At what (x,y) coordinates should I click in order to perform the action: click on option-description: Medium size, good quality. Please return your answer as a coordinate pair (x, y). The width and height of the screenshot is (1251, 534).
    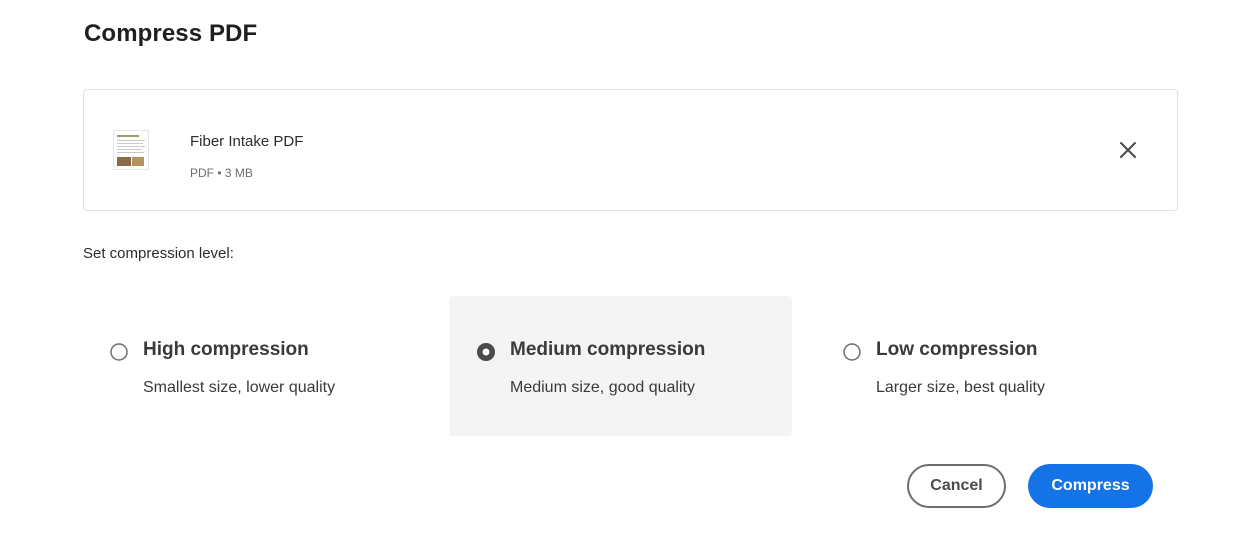
    Looking at the image, I should click on (602, 387).